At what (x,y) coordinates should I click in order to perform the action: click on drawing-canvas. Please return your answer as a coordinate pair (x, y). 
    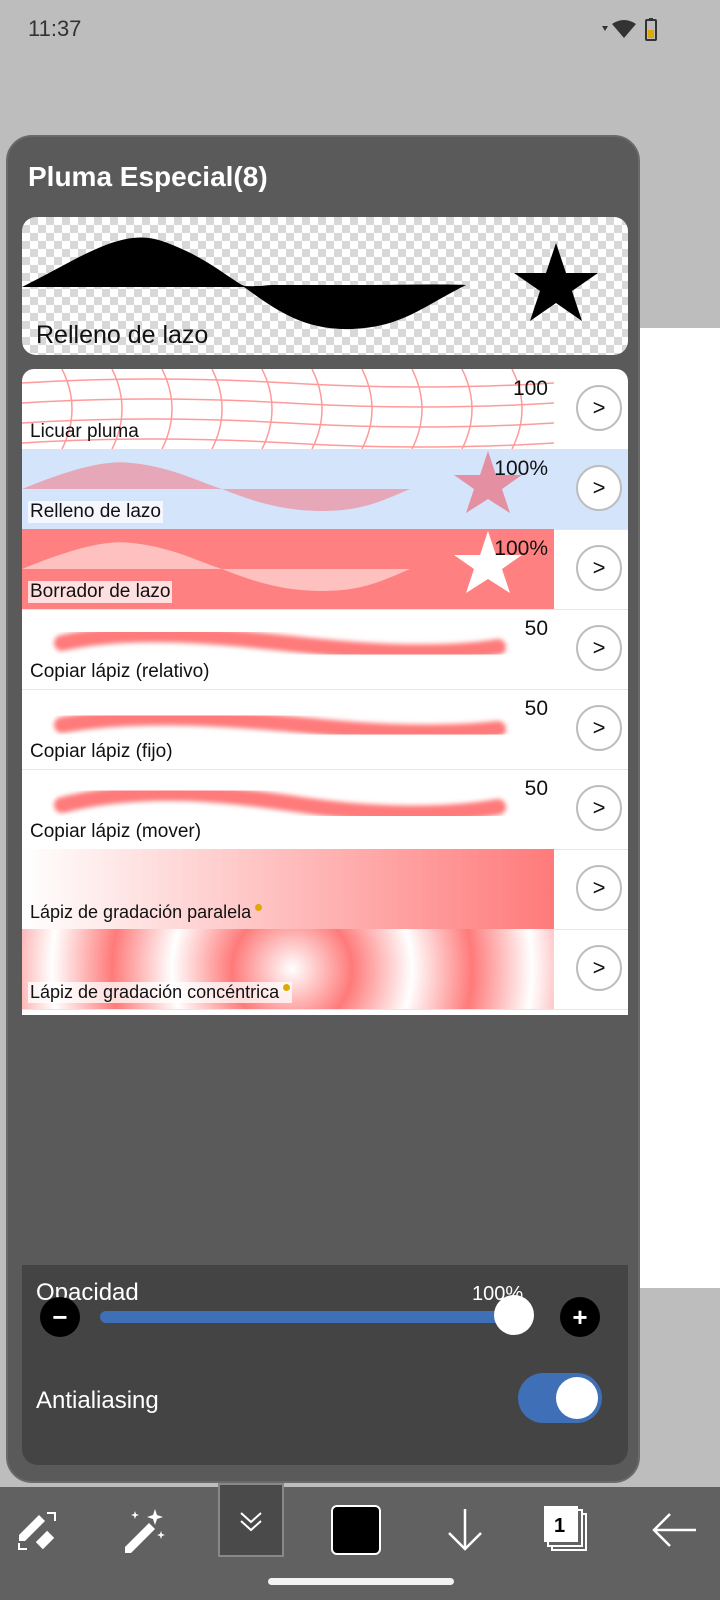
    Looking at the image, I should click on (674, 808).